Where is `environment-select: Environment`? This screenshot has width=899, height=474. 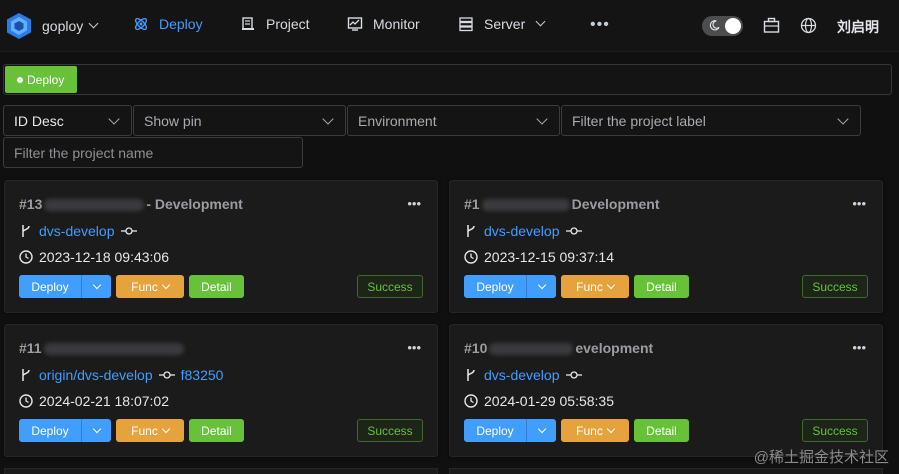
environment-select: Environment is located at coordinates (453, 120).